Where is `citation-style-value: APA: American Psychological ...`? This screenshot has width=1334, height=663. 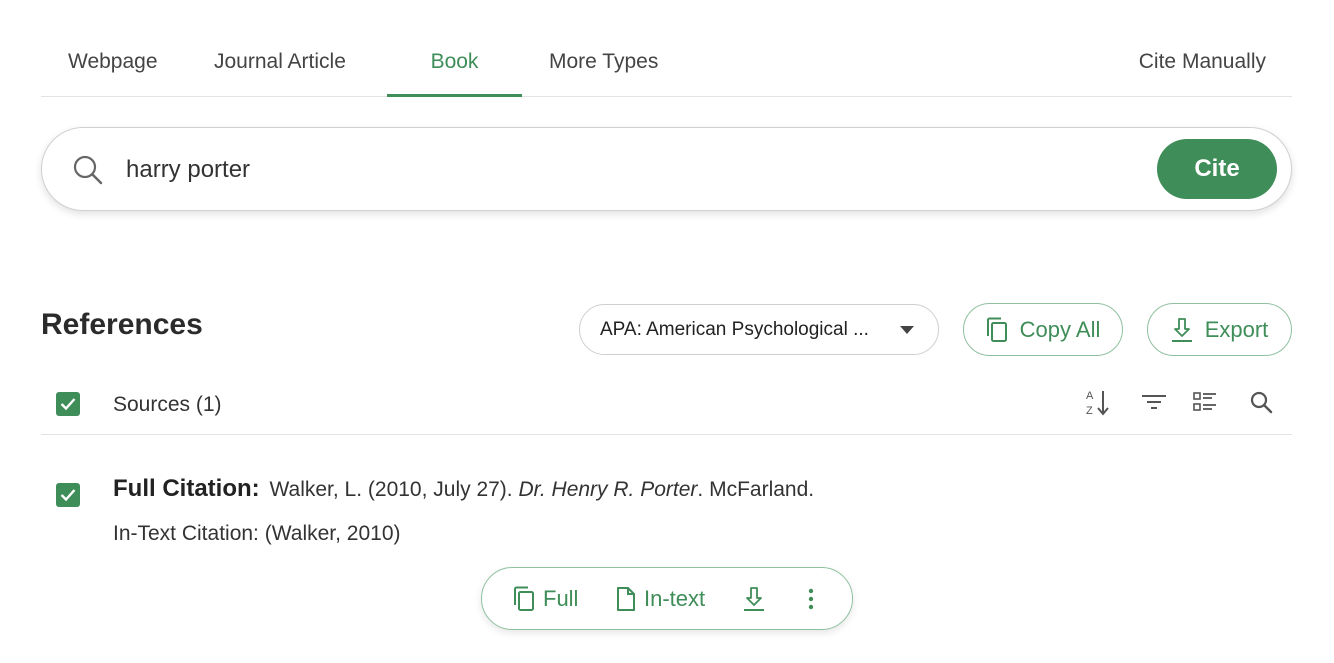 citation-style-value: APA: American Psychological ... is located at coordinates (734, 329).